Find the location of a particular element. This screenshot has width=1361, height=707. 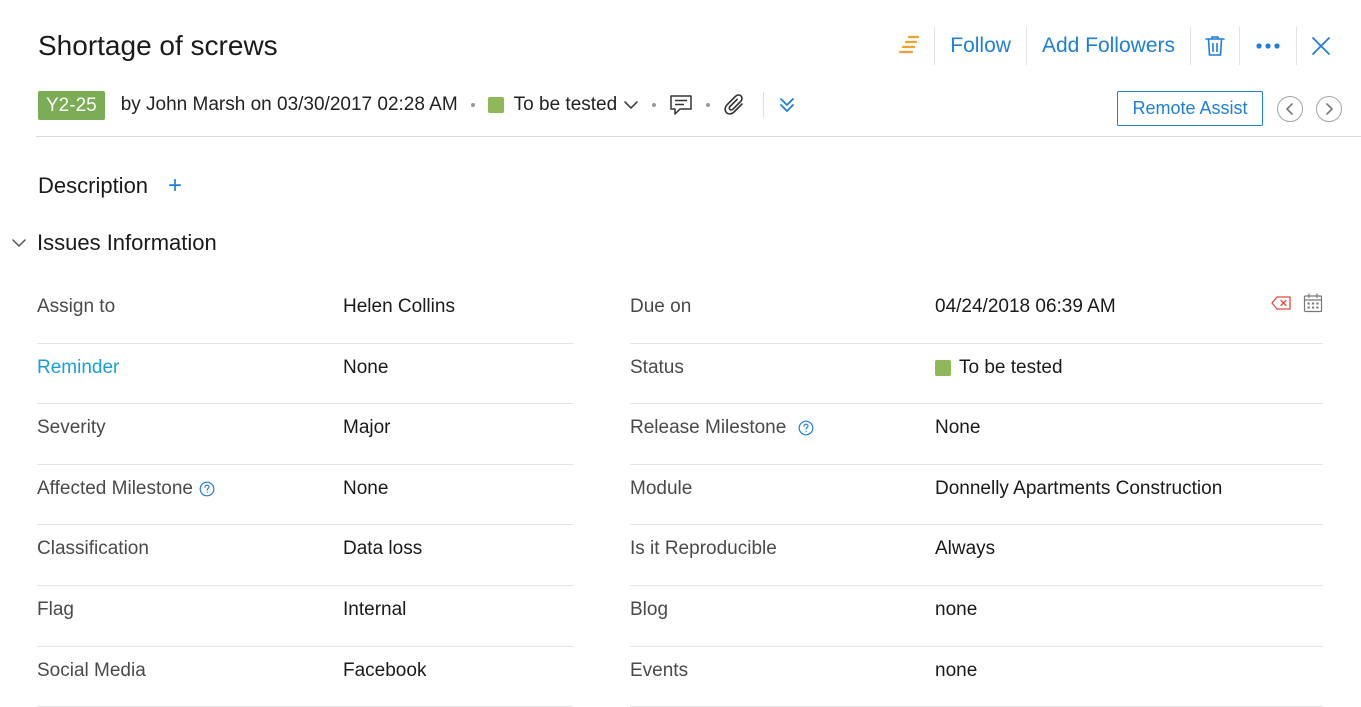

field-label: Events is located at coordinates (659, 670).